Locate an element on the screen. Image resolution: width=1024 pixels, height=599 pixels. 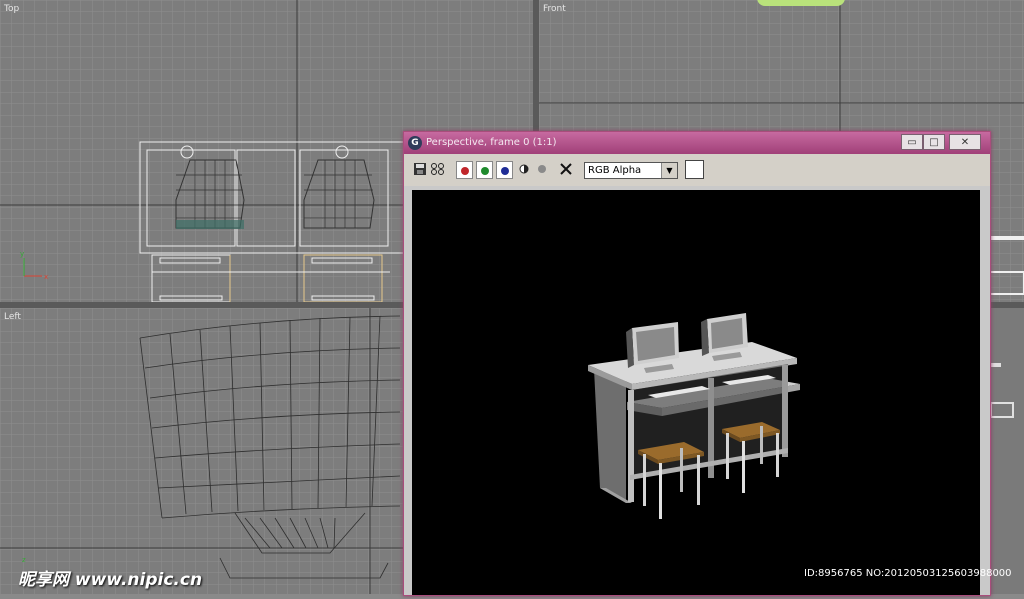
render-toolbar: RGB Alpha ▼ is located at coordinates (697, 170).